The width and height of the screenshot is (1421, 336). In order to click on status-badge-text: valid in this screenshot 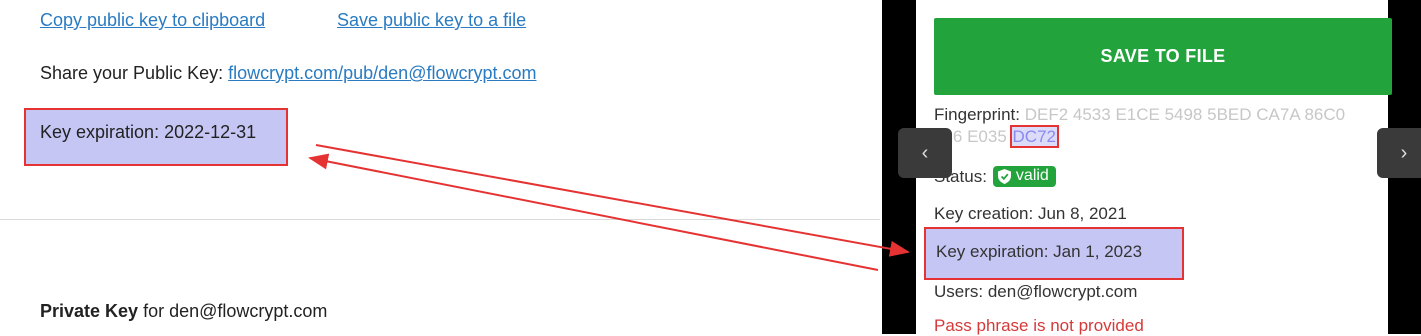, I will do `click(1032, 175)`.